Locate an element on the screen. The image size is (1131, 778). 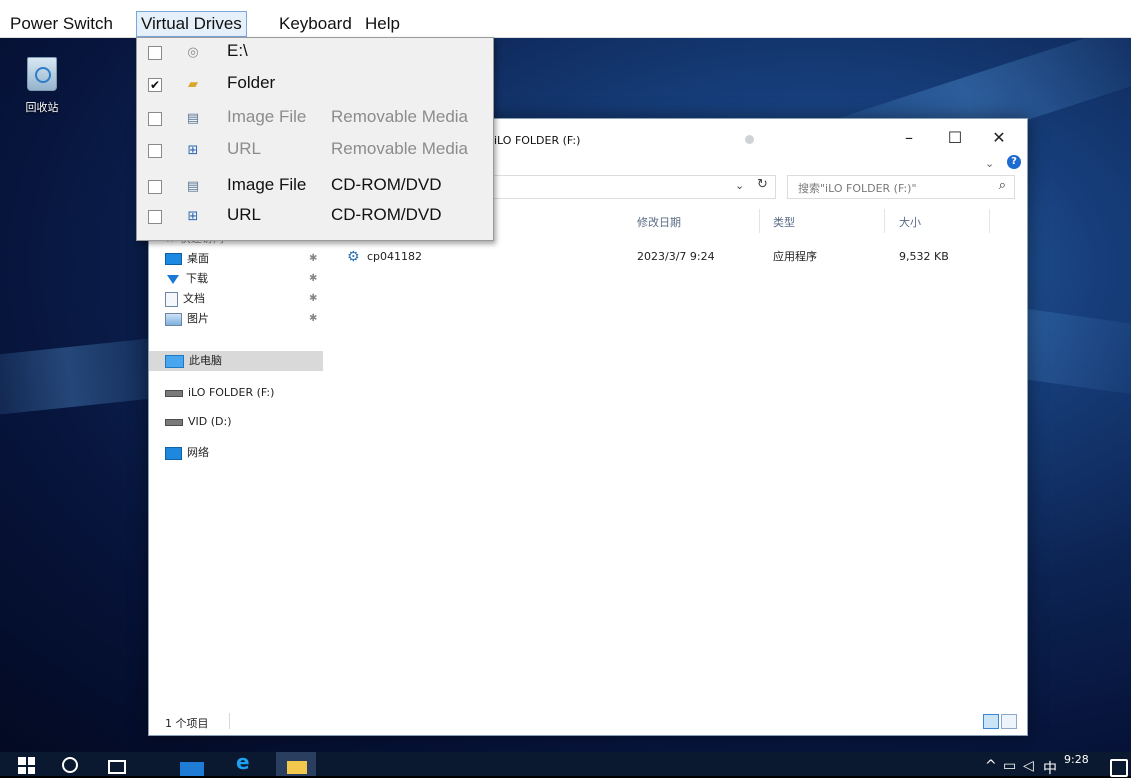
nav-ilo-folder: iLO FOLDER (F:) is located at coordinates (219, 393).